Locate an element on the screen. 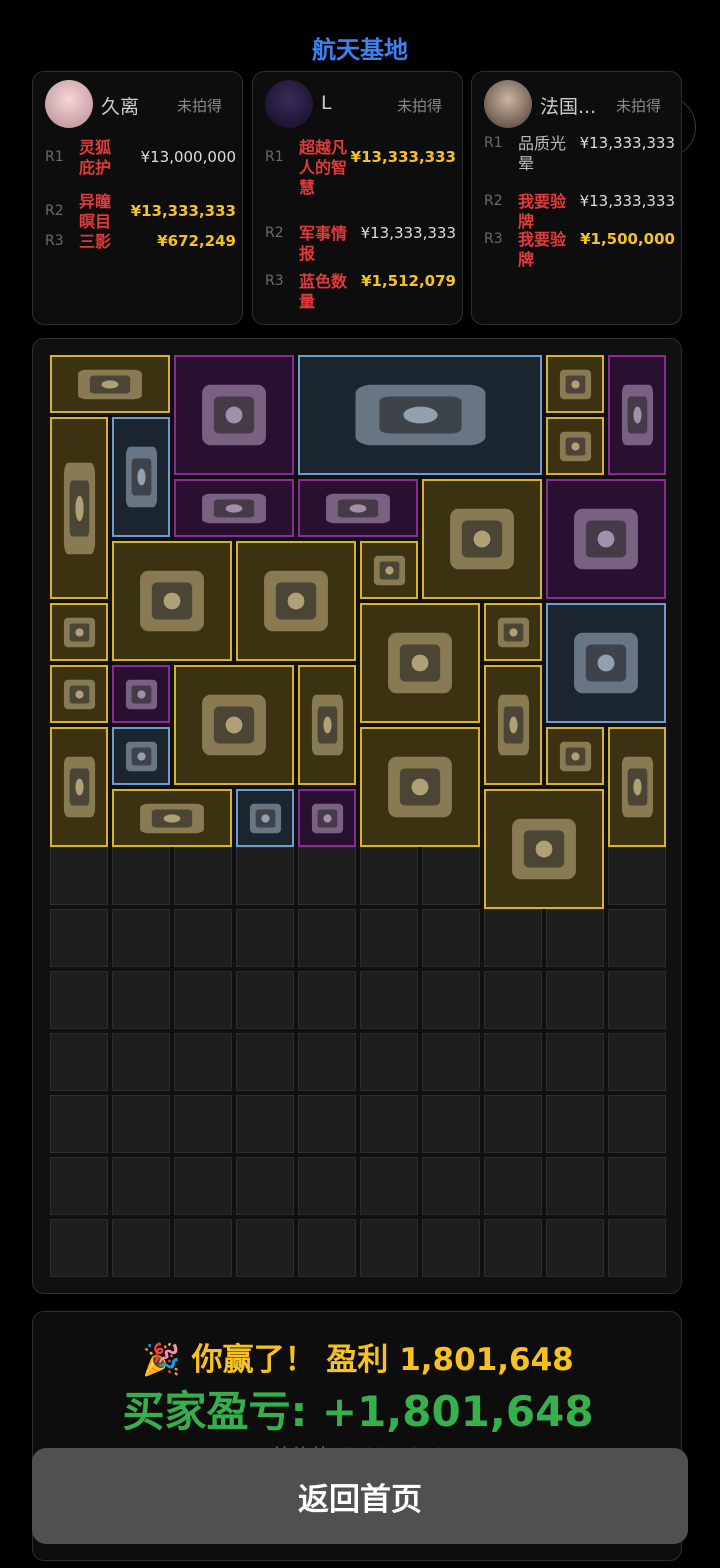  return-home-button: 返回首页 is located at coordinates (360, 1496).